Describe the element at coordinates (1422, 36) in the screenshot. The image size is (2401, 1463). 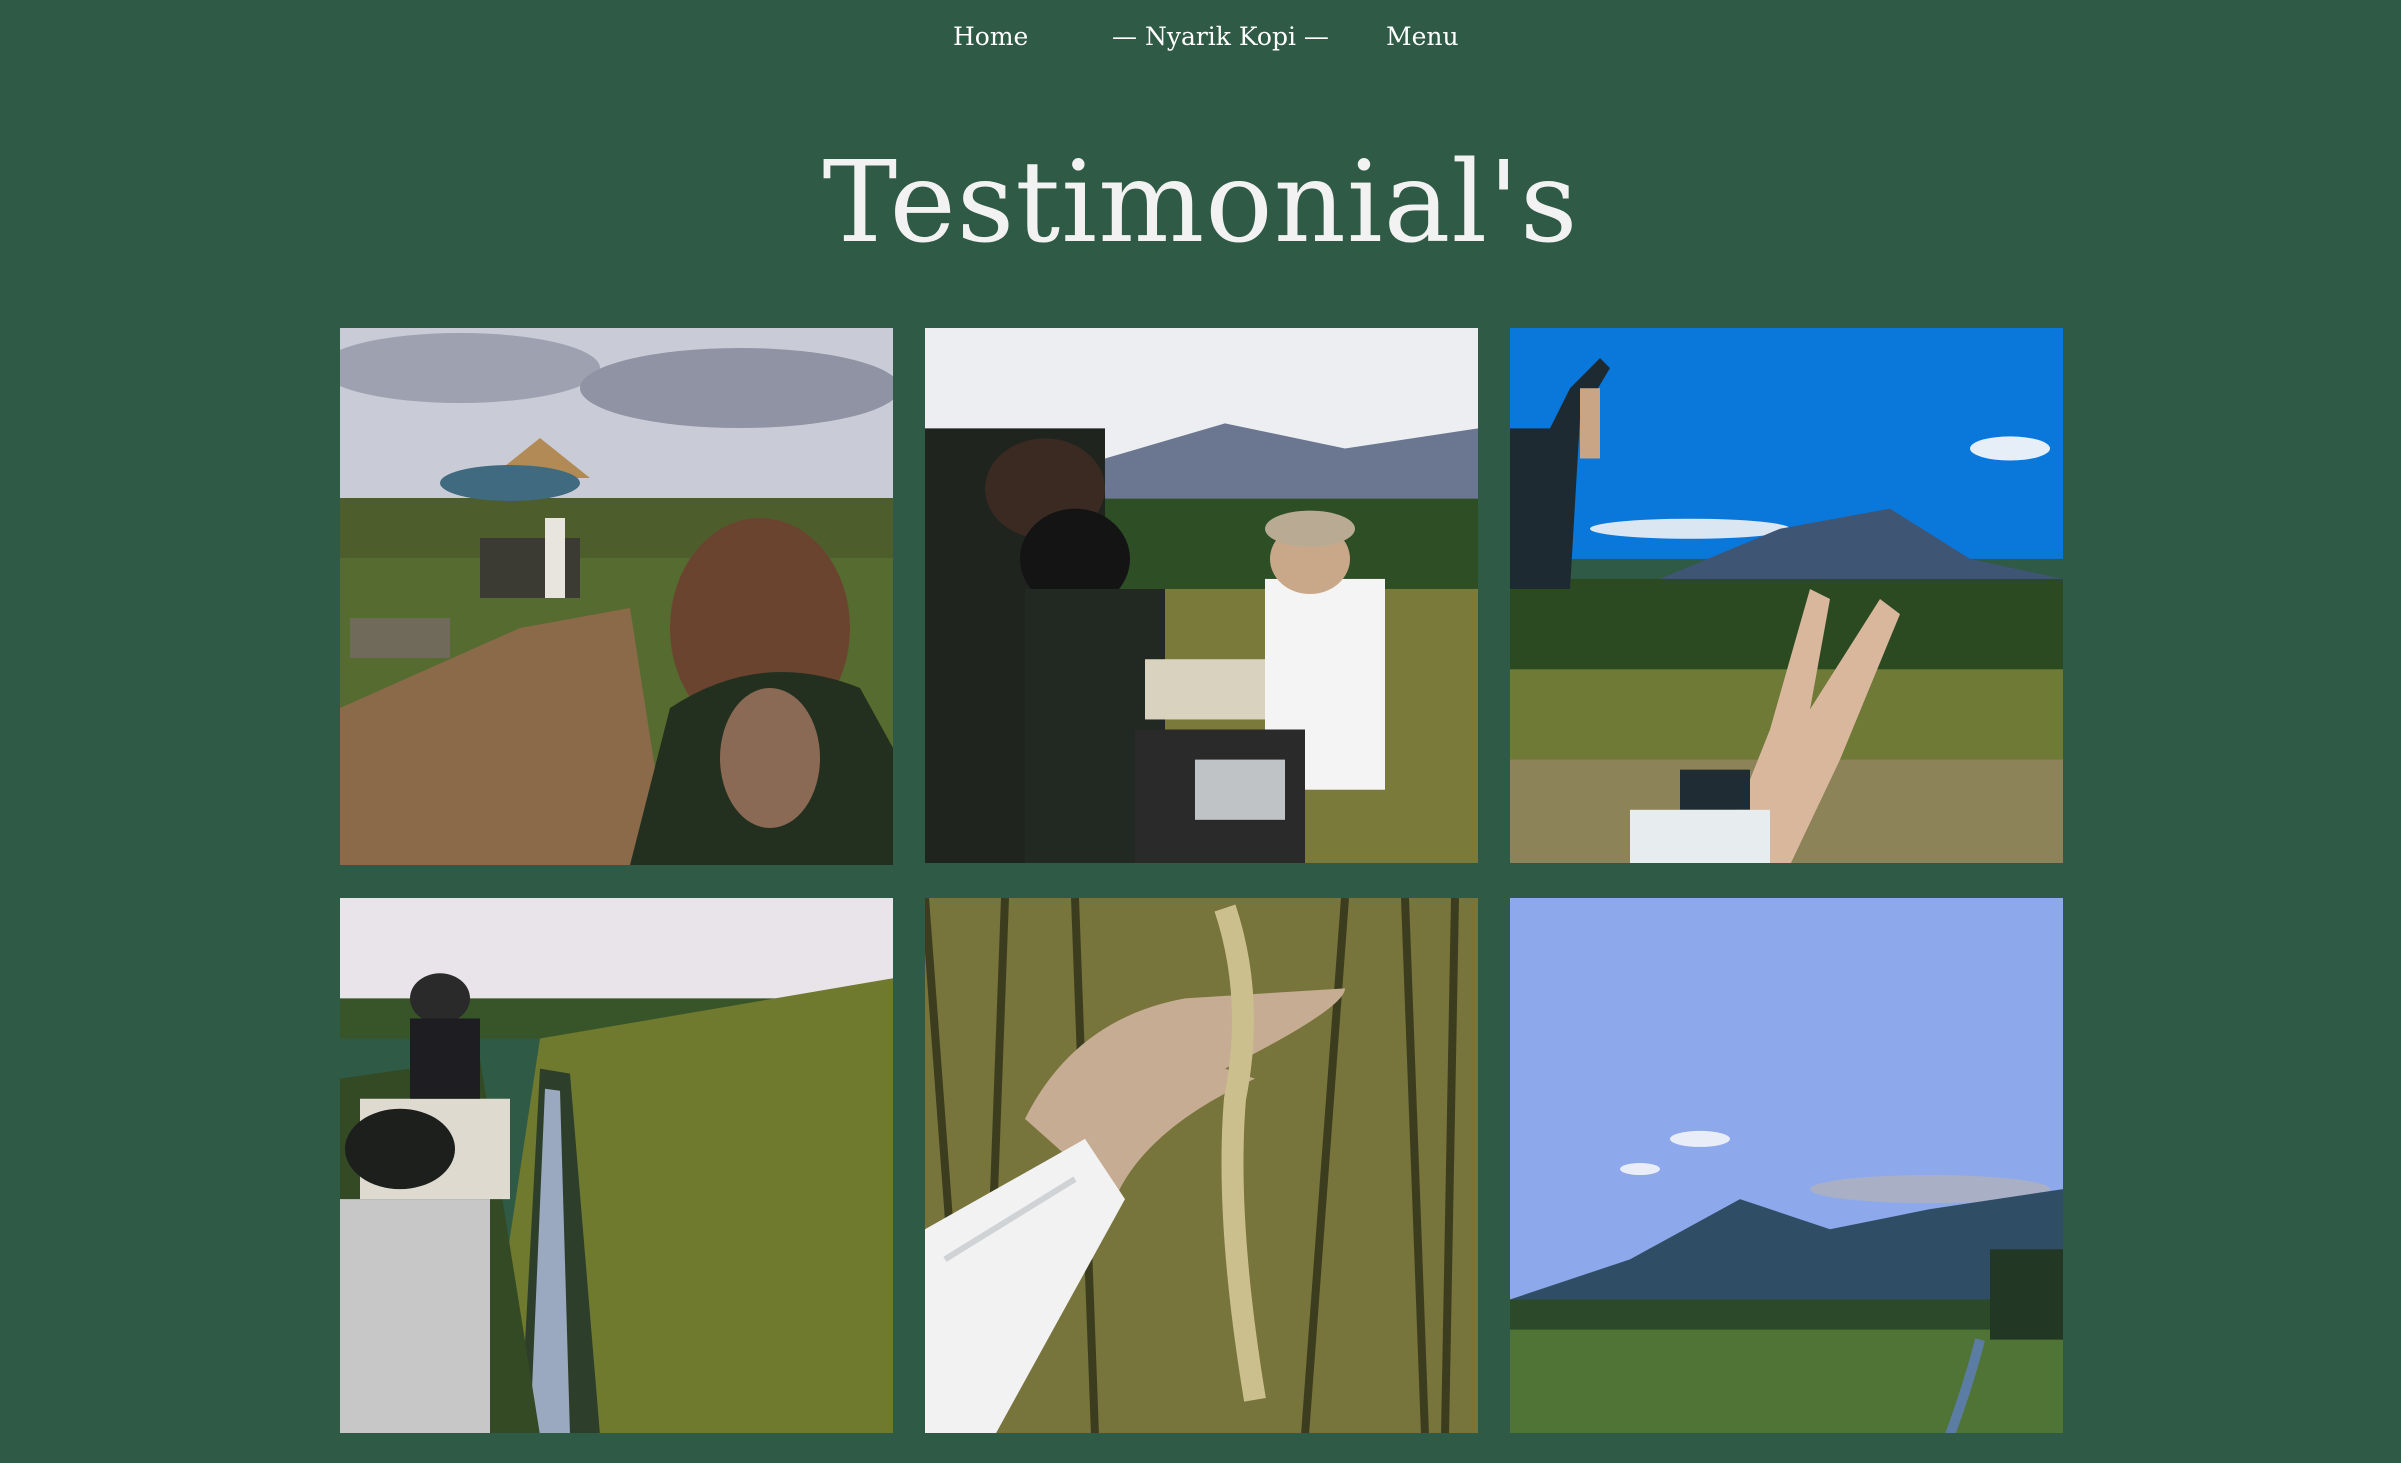
I see `nav-menu-link: Menu` at that location.